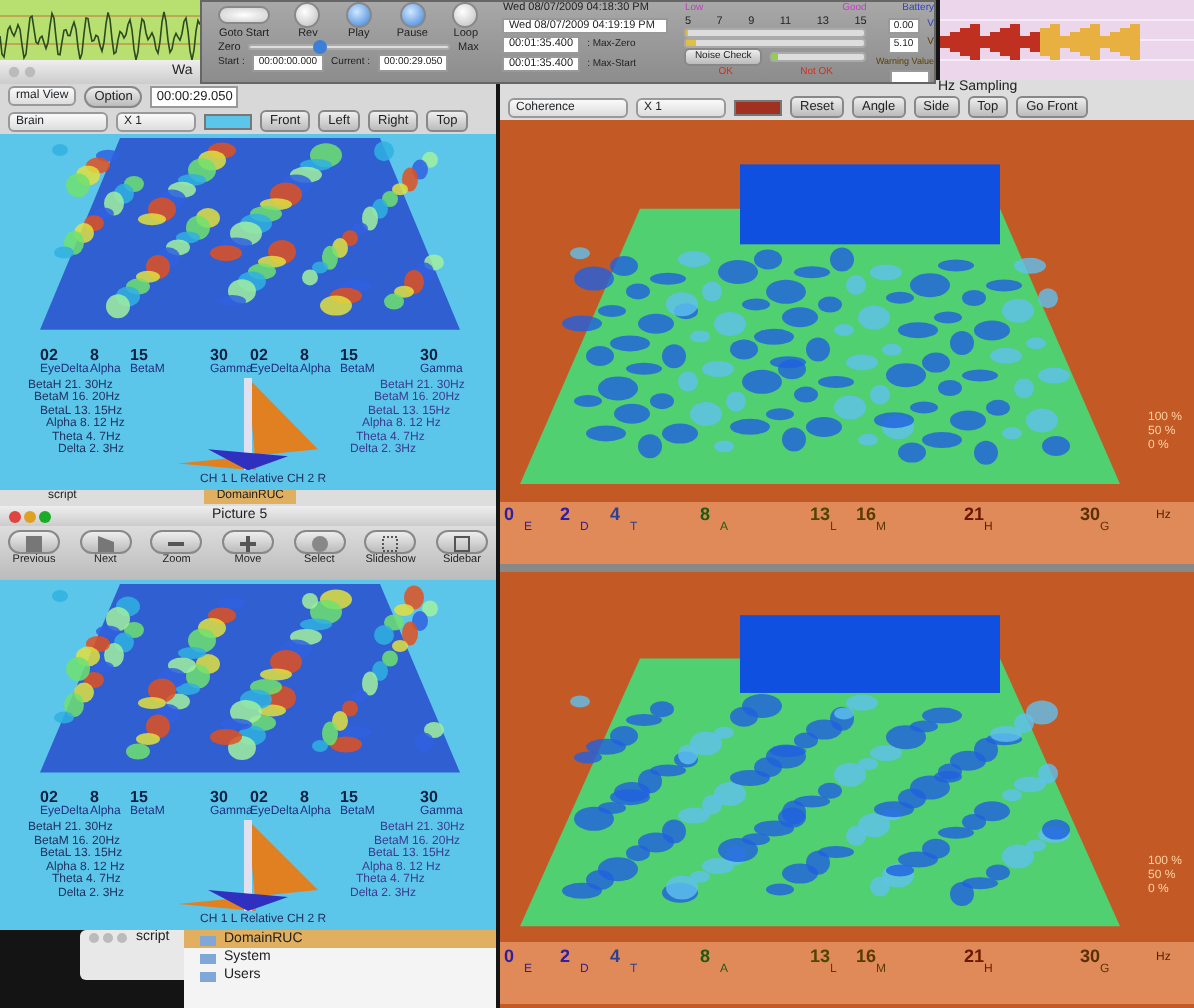  What do you see at coordinates (349, 47) in the screenshot?
I see `time-slider` at bounding box center [349, 47].